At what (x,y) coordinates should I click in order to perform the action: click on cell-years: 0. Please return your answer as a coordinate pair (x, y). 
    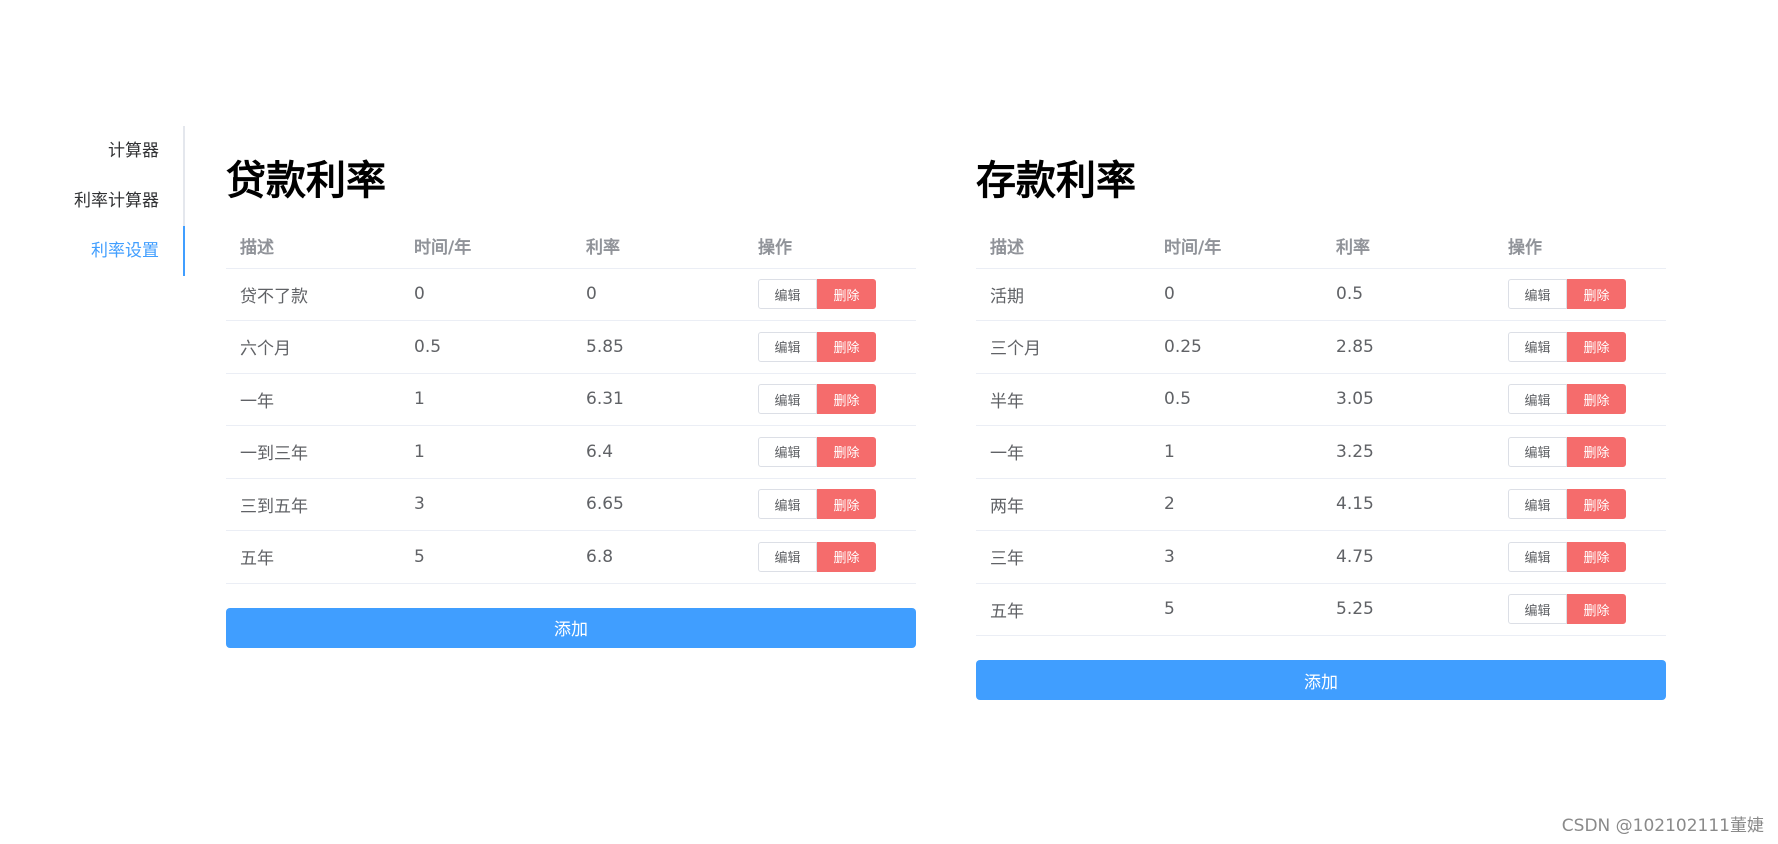
    Looking at the image, I should click on (1236, 294).